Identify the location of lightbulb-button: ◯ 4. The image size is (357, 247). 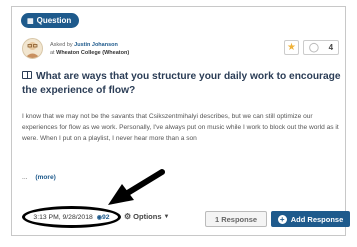
(321, 47).